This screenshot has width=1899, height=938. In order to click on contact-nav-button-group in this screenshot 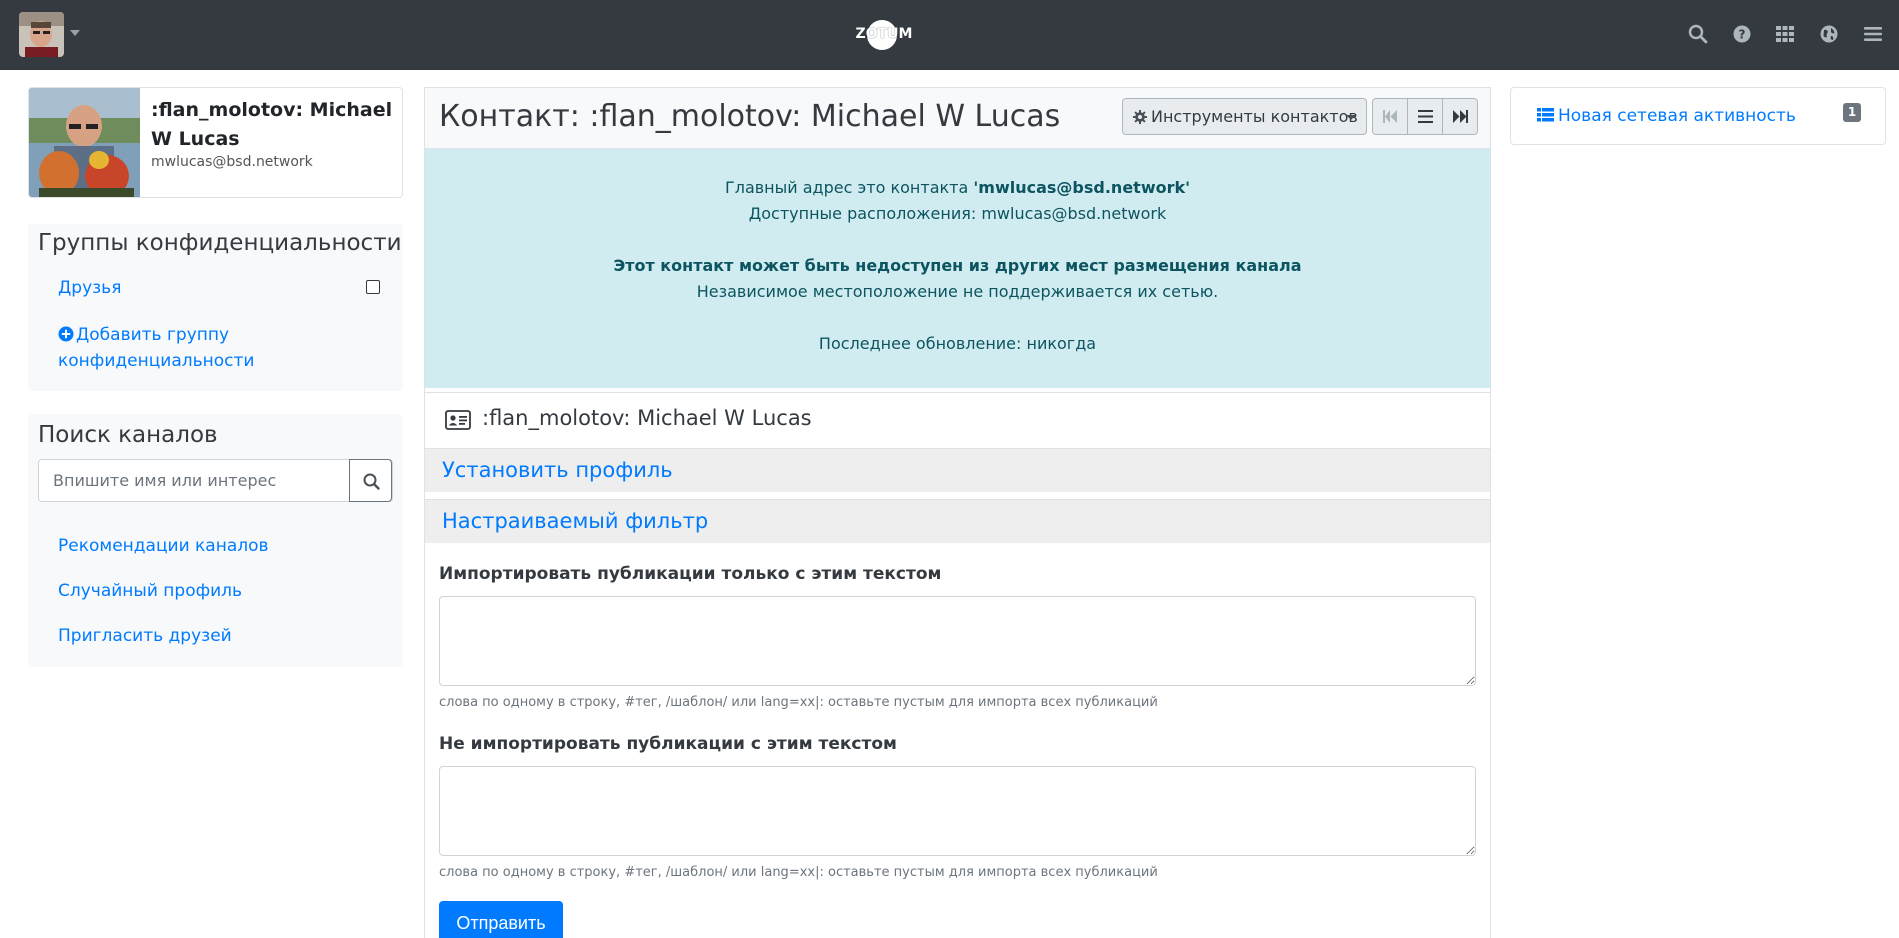, I will do `click(1425, 116)`.